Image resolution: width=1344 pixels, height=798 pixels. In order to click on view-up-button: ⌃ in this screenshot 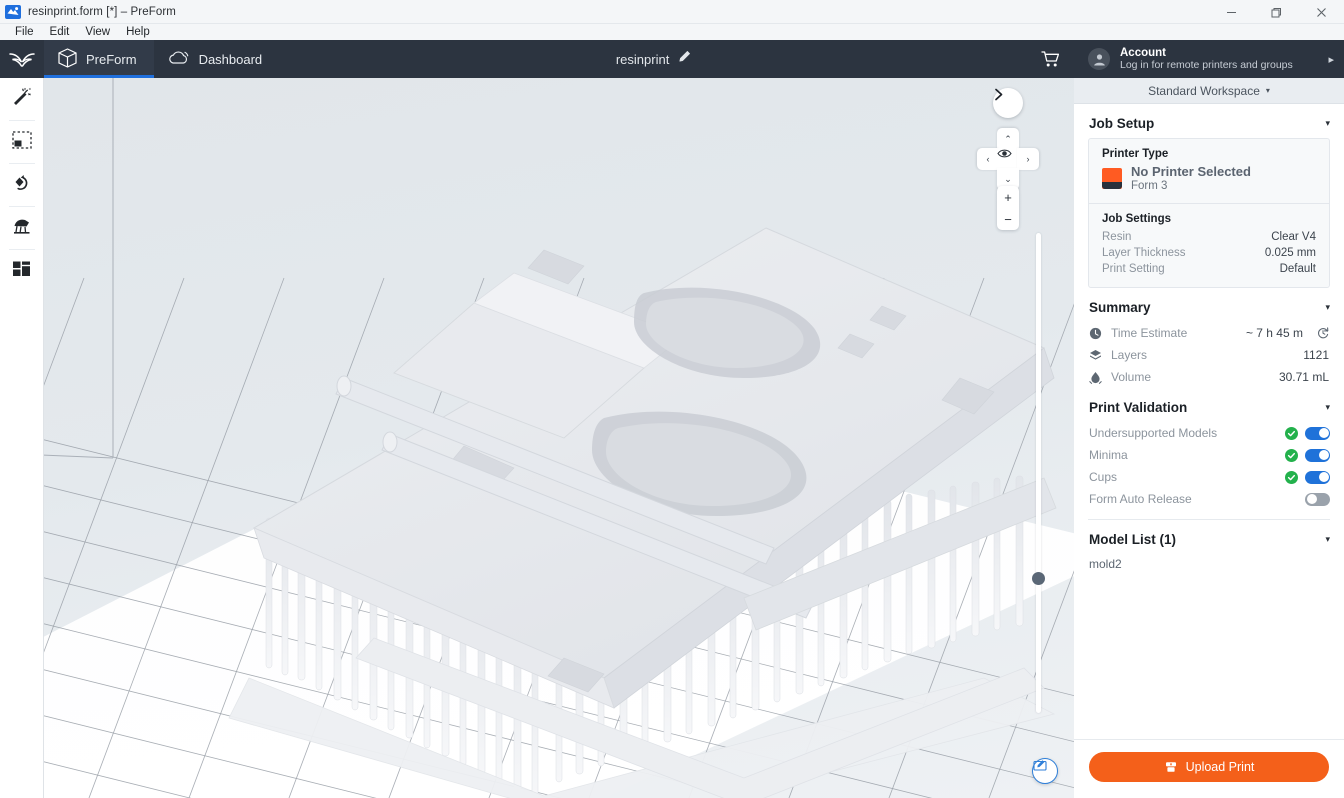, I will do `click(1008, 139)`.